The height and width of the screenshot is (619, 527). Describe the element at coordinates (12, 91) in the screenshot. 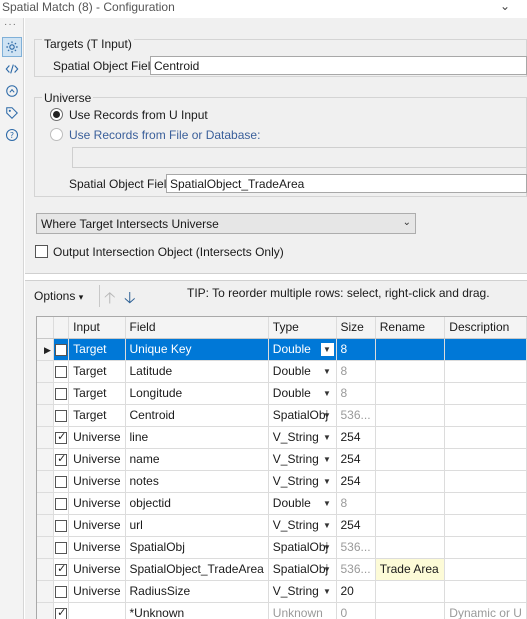

I see `help-circle-icon` at that location.